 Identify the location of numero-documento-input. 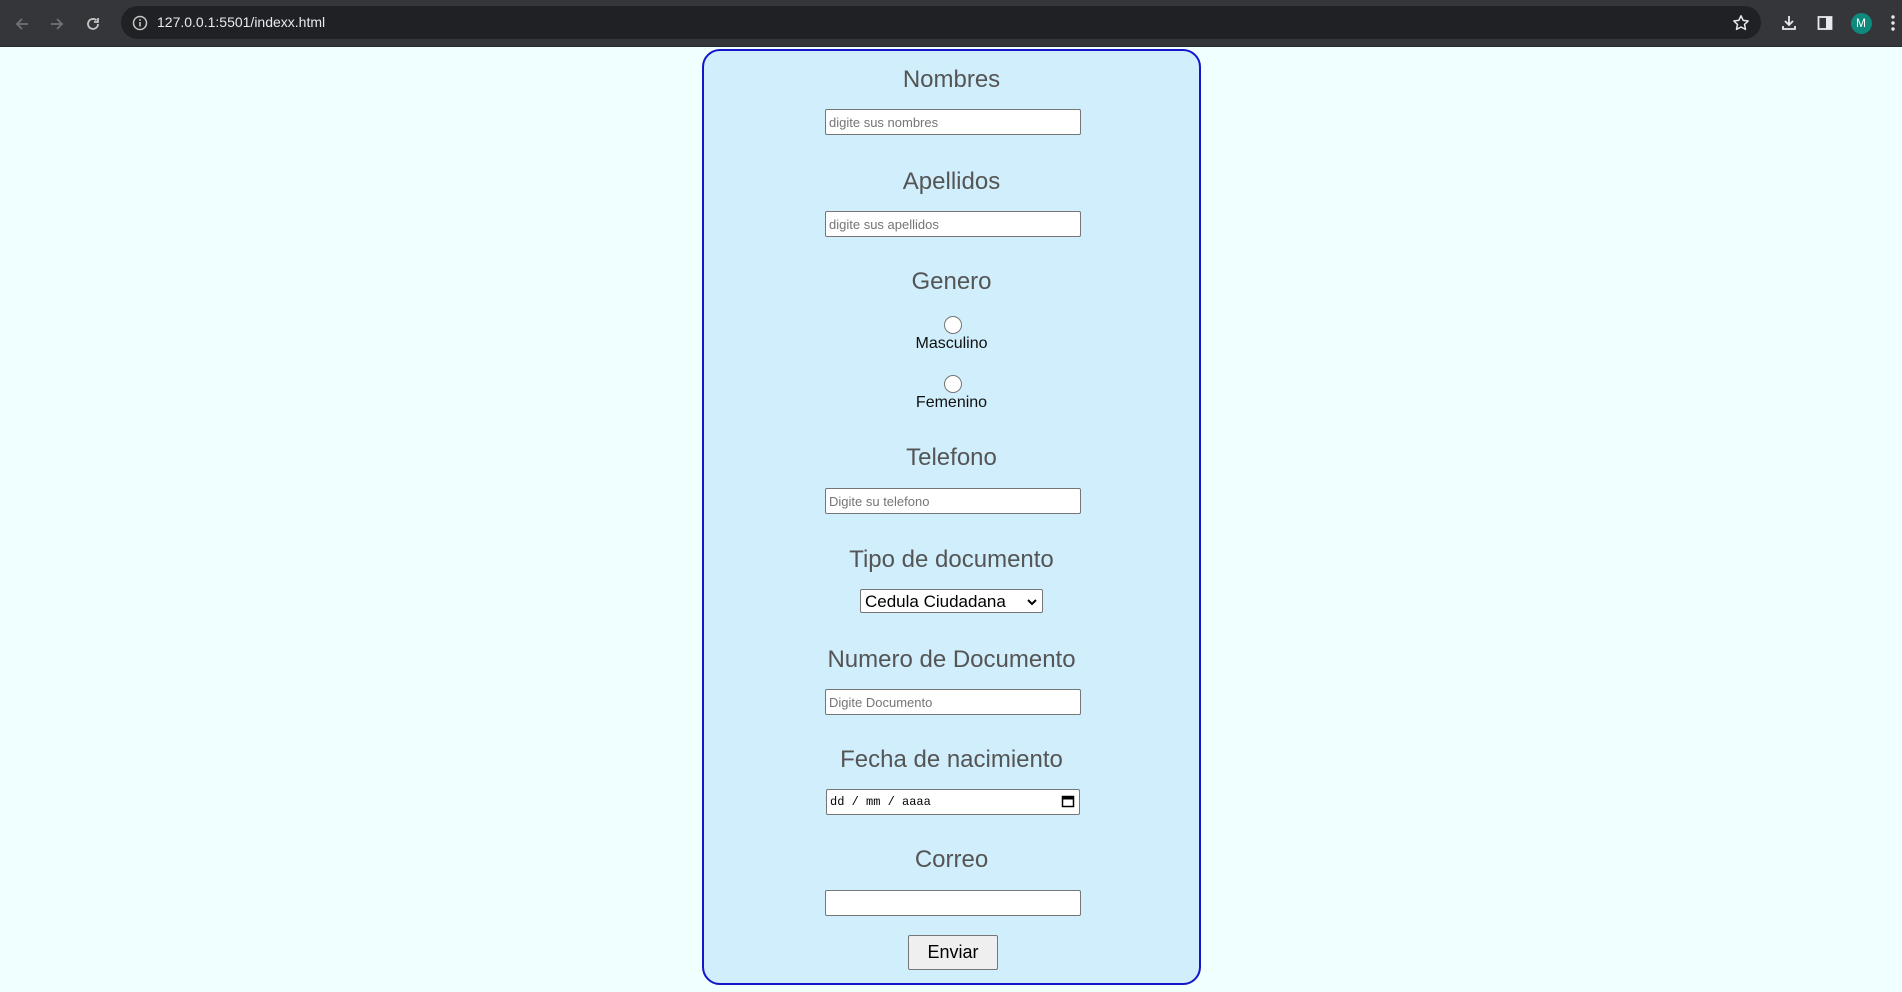
(953, 702).